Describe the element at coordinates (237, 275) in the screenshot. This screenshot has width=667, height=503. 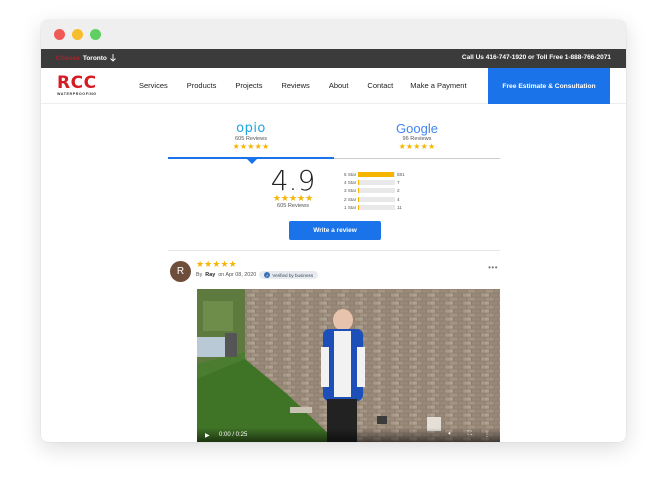
I see `review-date: on Apr 08, 2020` at that location.